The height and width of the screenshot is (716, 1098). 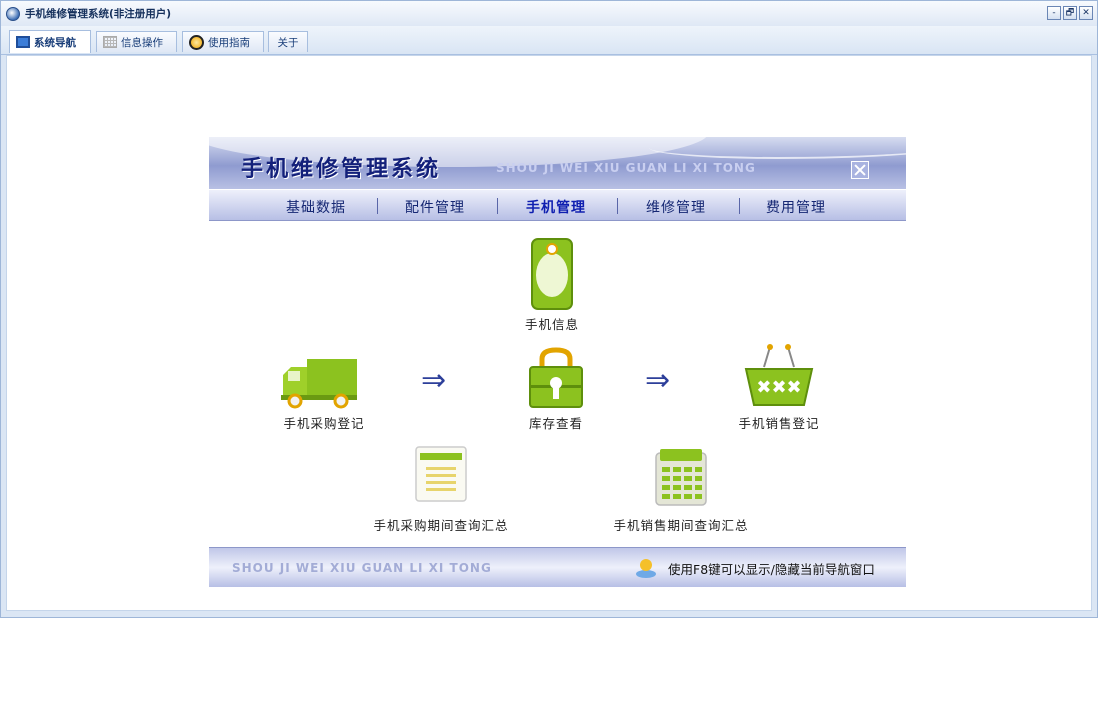 I want to click on panel-title: 手机维修管理系统, so click(x=341, y=169).